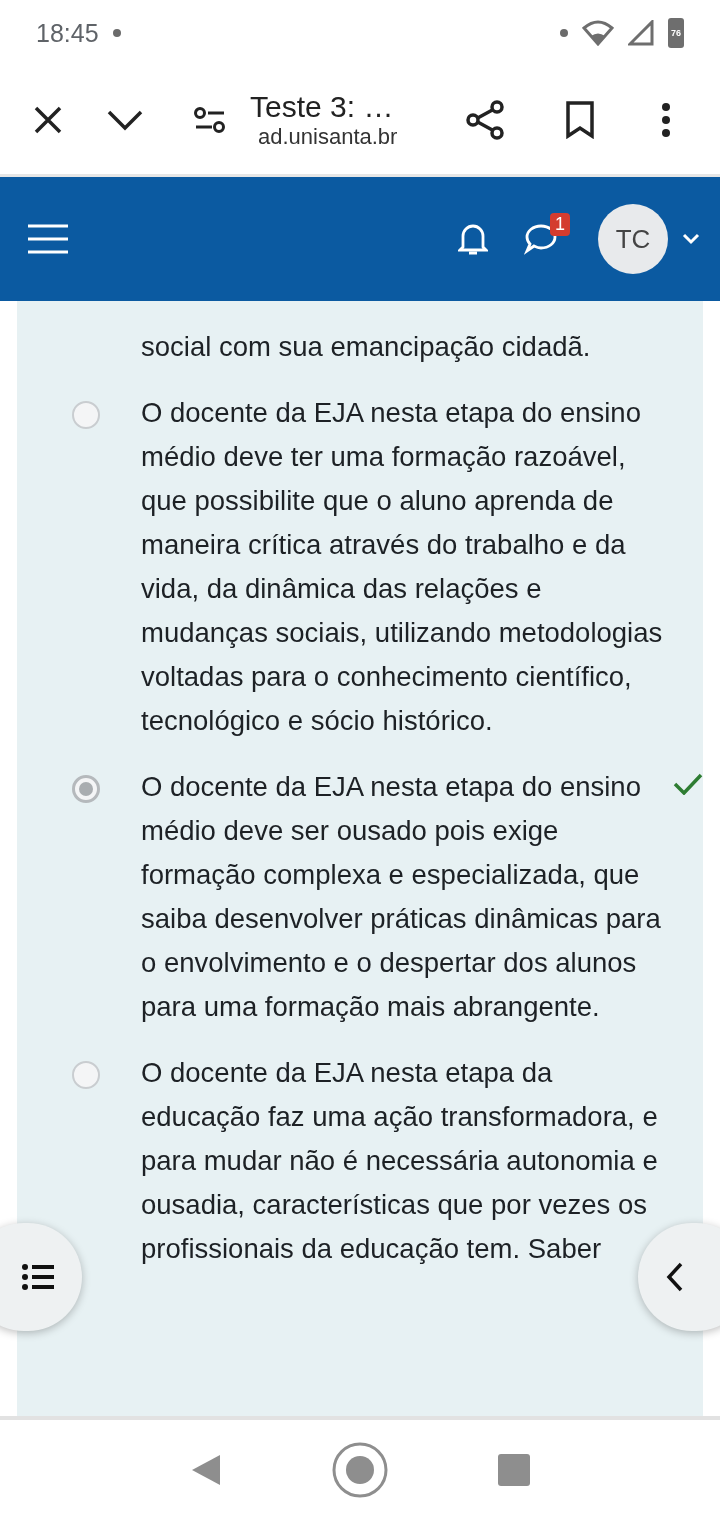 This screenshot has width=720, height=1520. I want to click on share-icon, so click(485, 120).